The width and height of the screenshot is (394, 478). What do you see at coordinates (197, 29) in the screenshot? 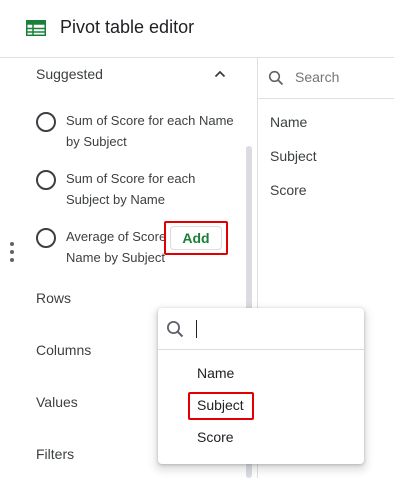
I see `editor-header: Pivot table editor` at bounding box center [197, 29].